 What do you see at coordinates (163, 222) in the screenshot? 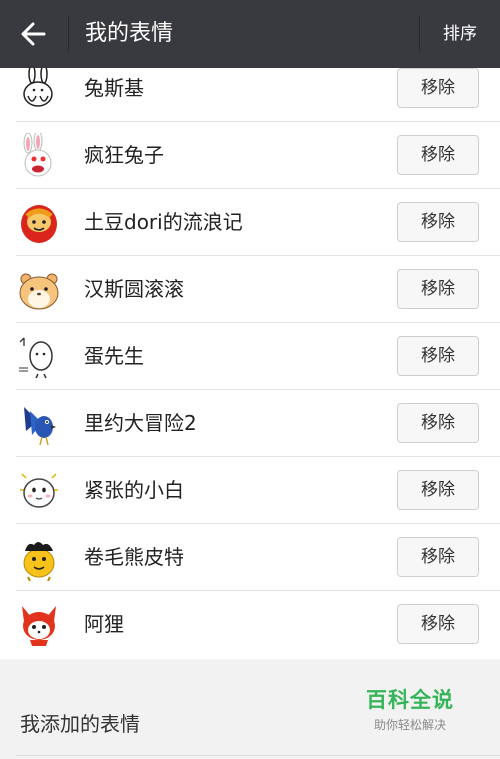
I see `sticker-name: 土豆dori的流浪记` at bounding box center [163, 222].